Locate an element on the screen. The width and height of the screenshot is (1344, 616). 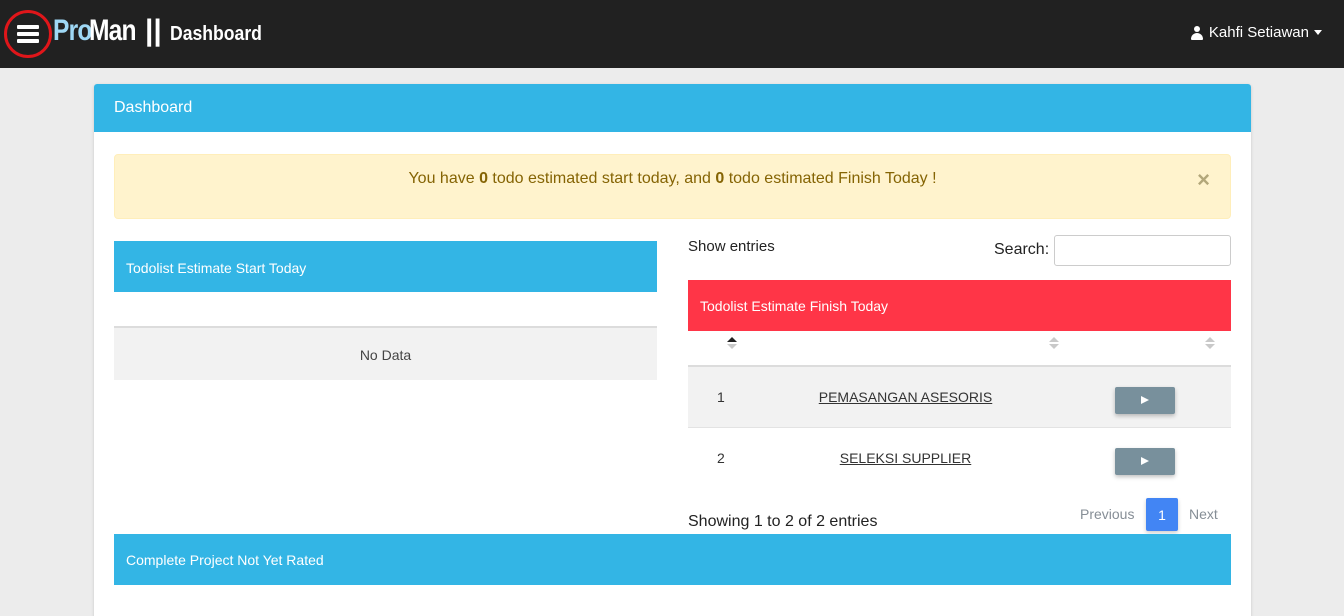
top-navbar: Pro Man || Dashboard Kahfi Setiawan is located at coordinates (672, 34).